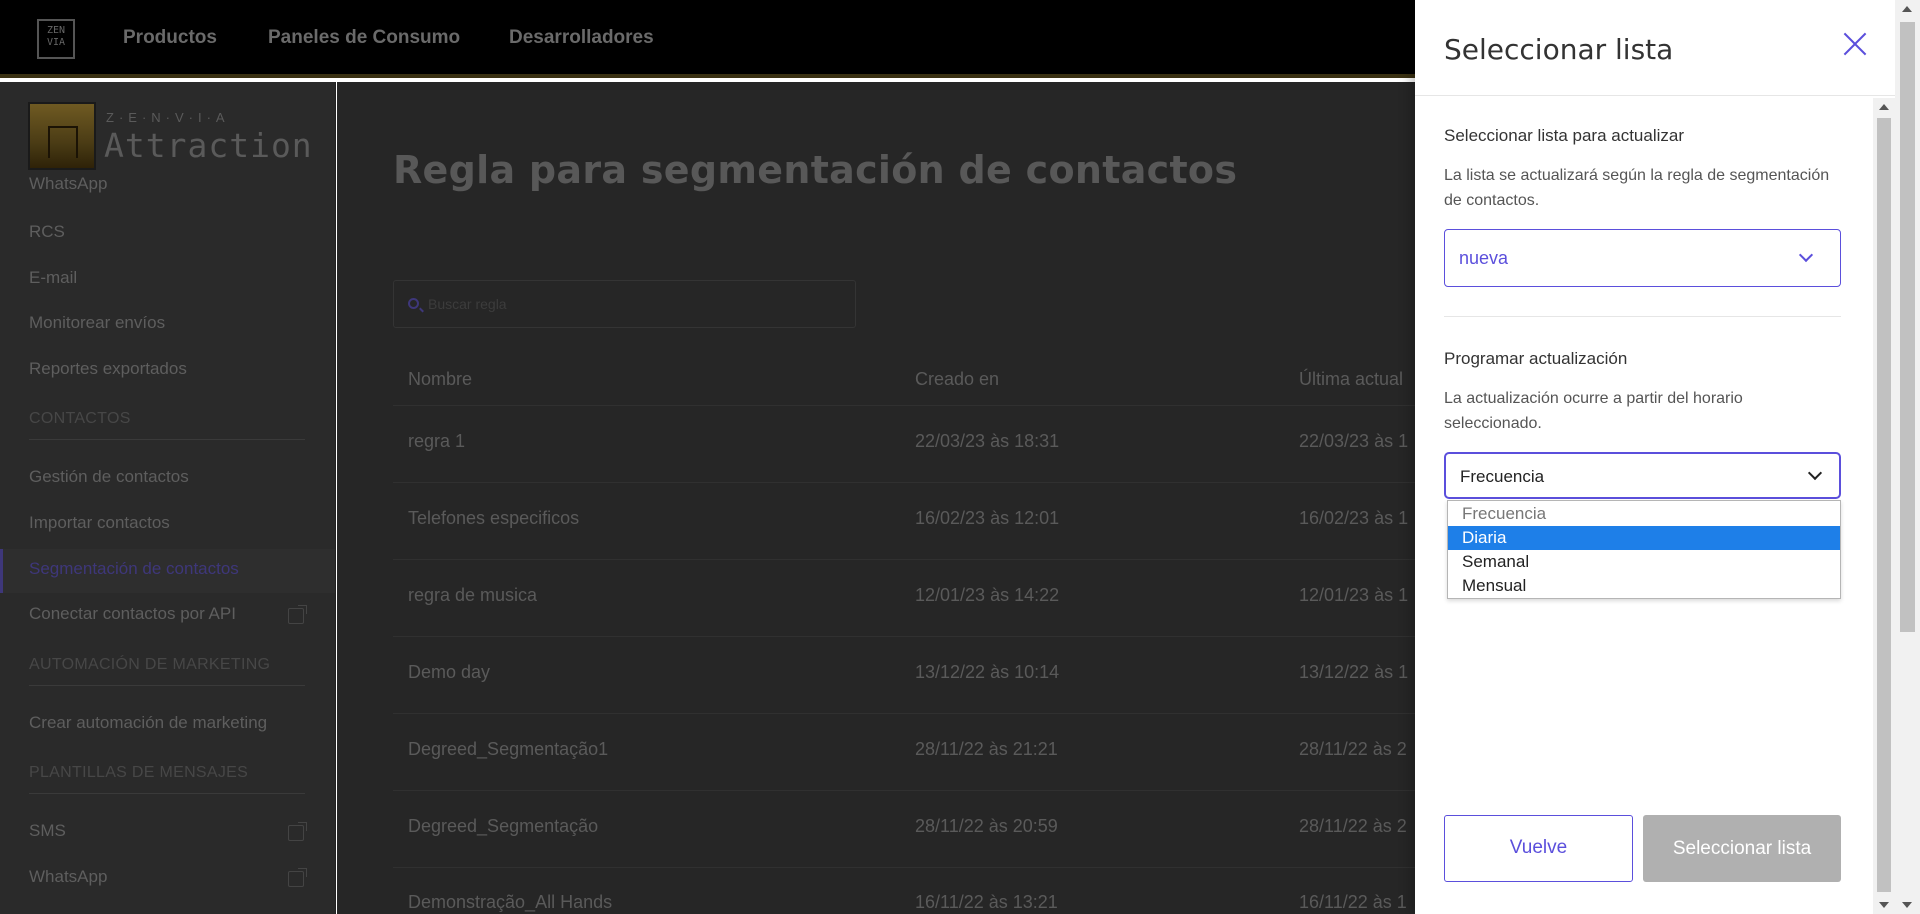 The width and height of the screenshot is (1920, 914). What do you see at coordinates (68, 877) in the screenshot?
I see `sidebar-item-whatsapp-template: WhatsApp` at bounding box center [68, 877].